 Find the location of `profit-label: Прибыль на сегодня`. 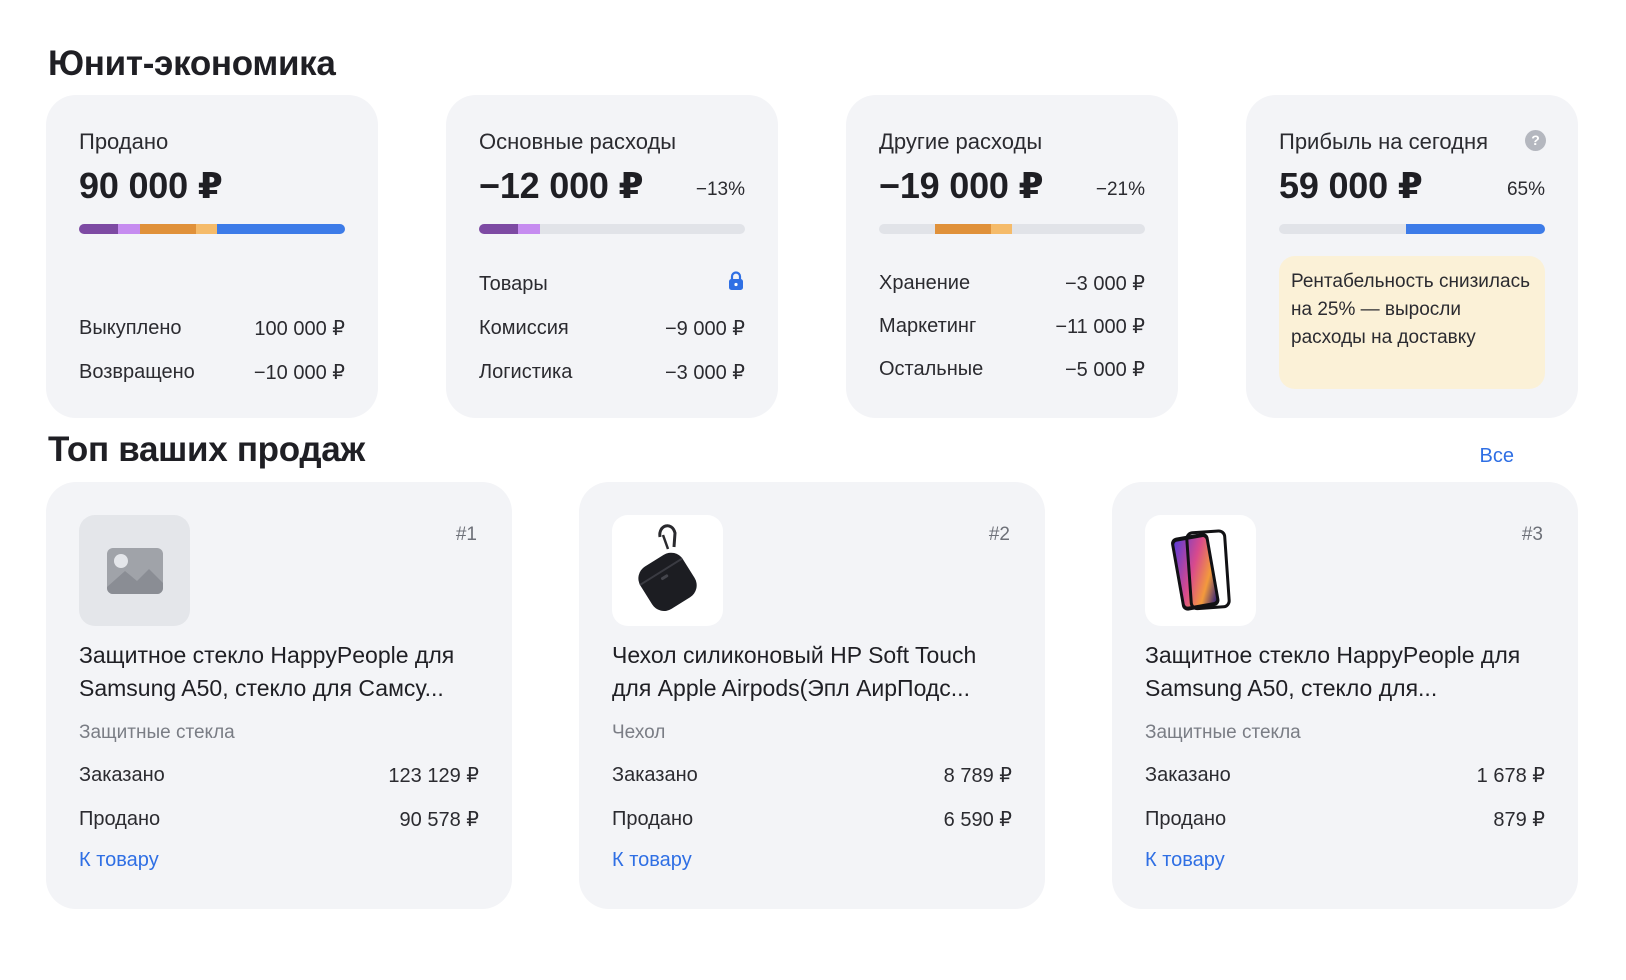

profit-label: Прибыль на сегодня is located at coordinates (1384, 141).